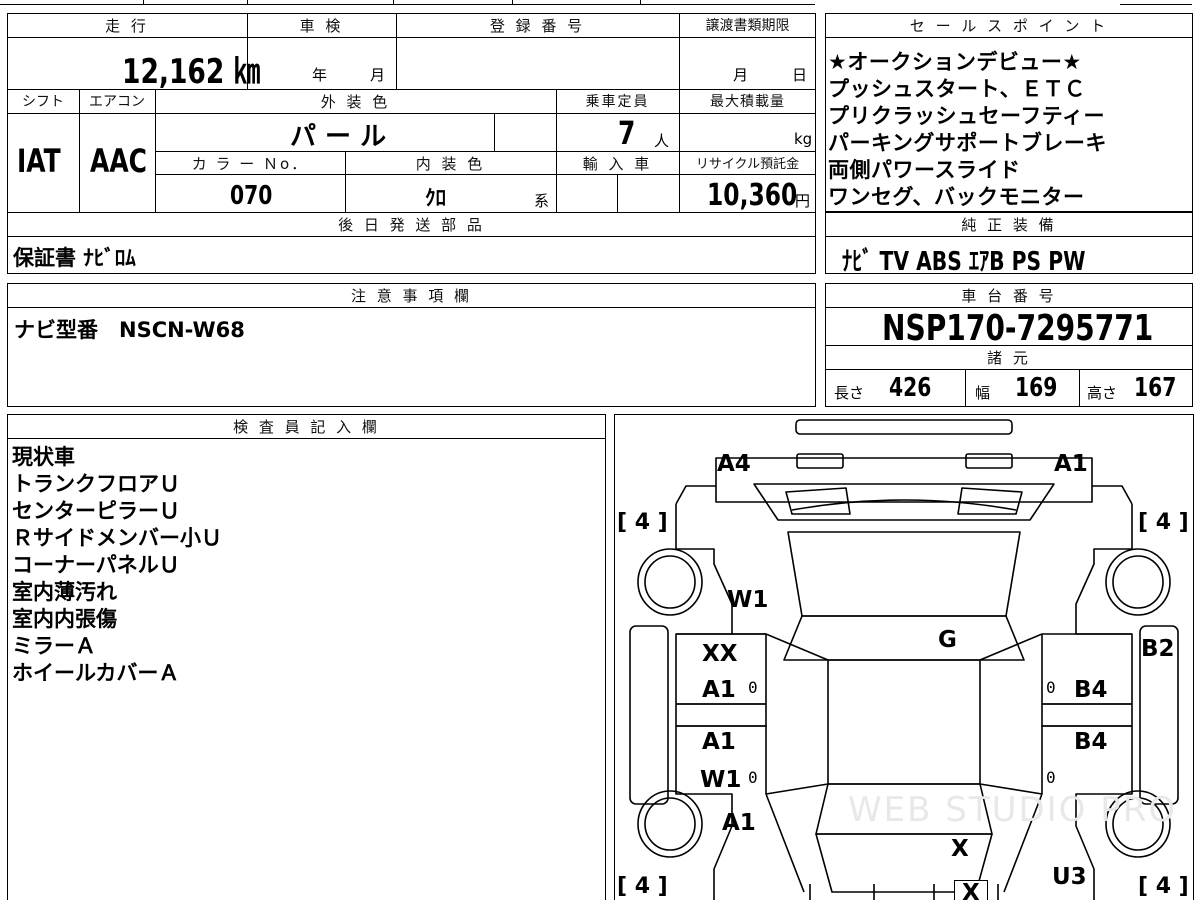 Image resolution: width=1200 pixels, height=900 pixels. What do you see at coordinates (752, 195) in the screenshot?
I see `recycle-value: 10,360` at bounding box center [752, 195].